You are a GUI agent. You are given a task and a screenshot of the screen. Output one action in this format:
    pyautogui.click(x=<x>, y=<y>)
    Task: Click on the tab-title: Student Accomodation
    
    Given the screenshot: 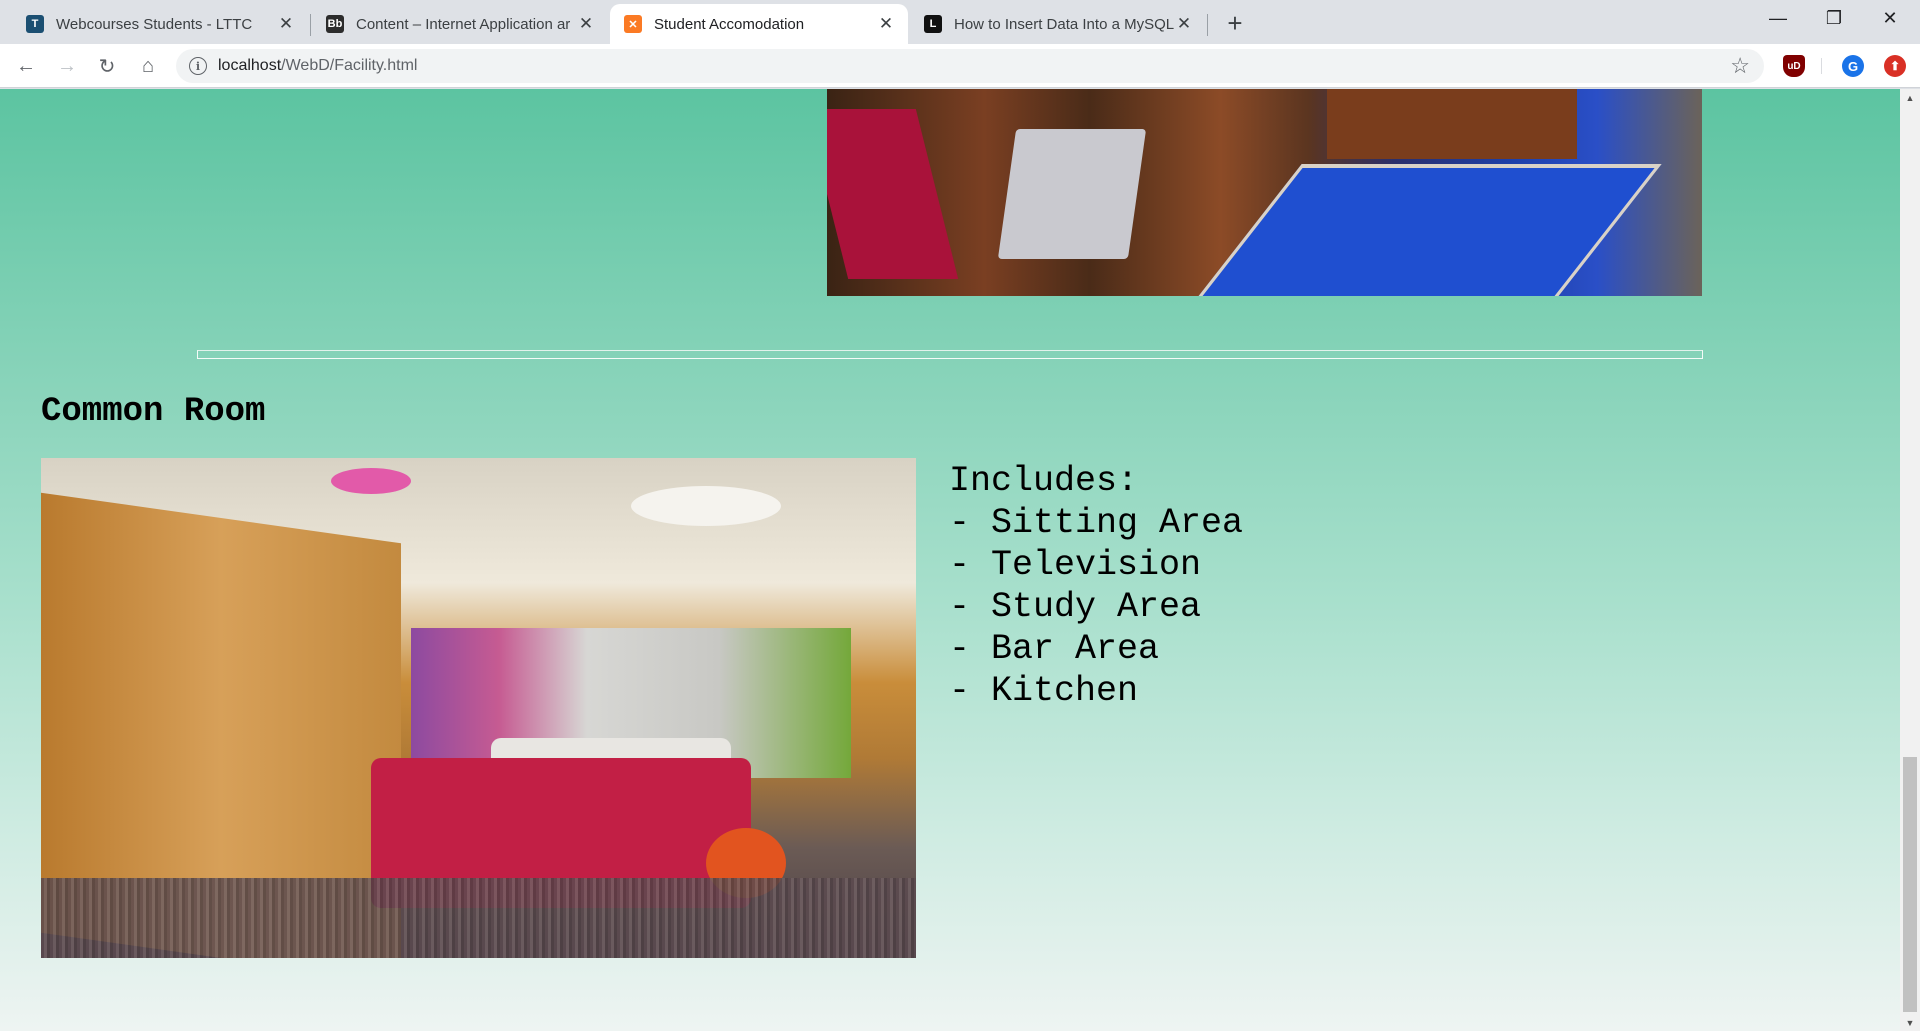 What is the action you would take?
    pyautogui.click(x=729, y=24)
    